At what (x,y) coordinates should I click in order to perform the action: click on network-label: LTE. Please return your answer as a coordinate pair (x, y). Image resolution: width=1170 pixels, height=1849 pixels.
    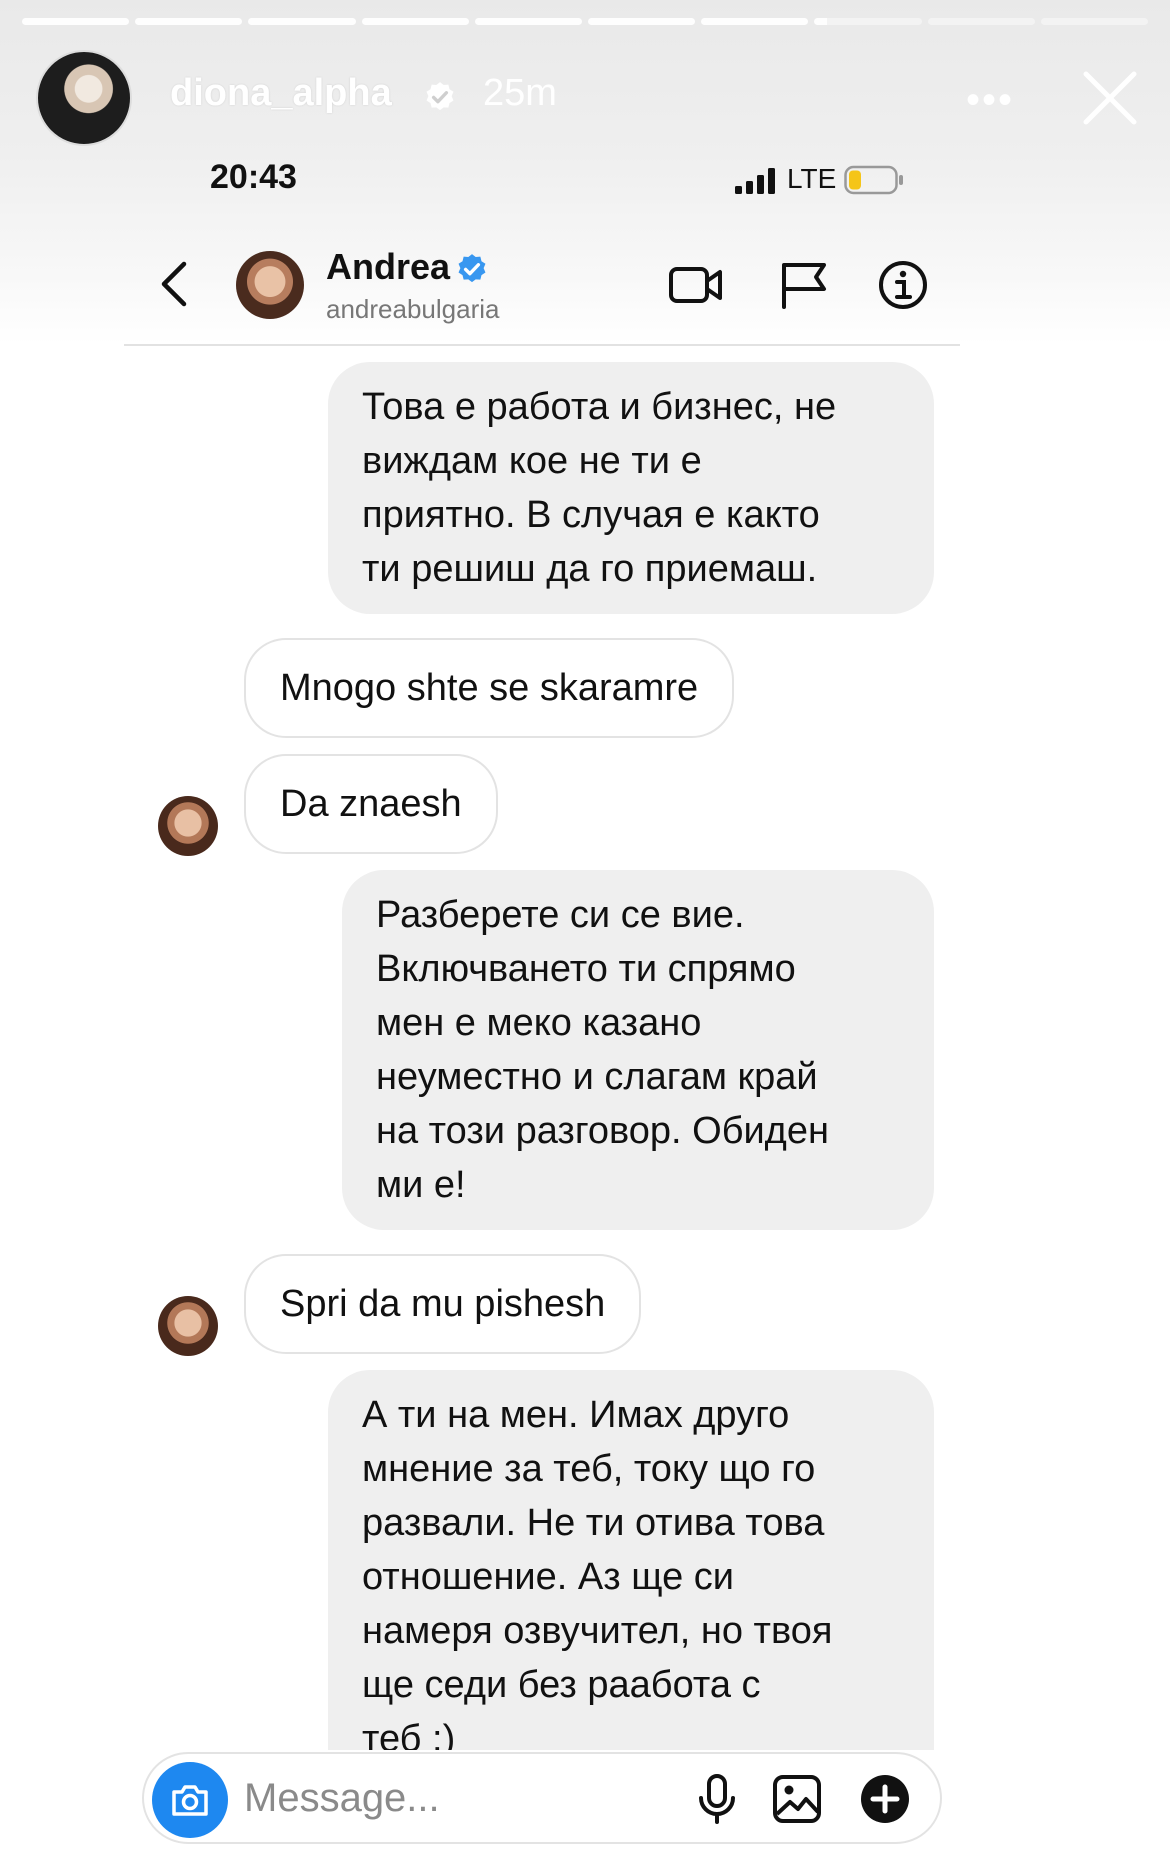
    Looking at the image, I should click on (812, 178).